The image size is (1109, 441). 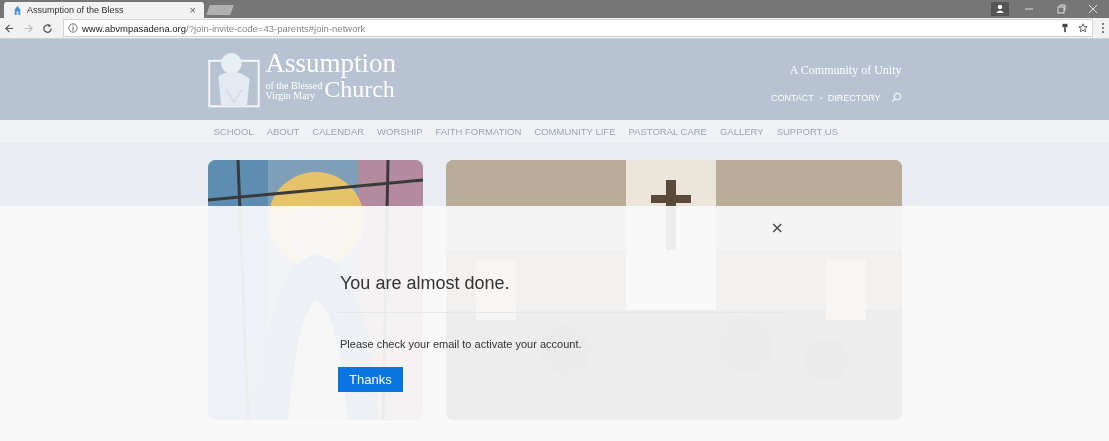 I want to click on modal-heading: You are almost done., so click(x=425, y=283).